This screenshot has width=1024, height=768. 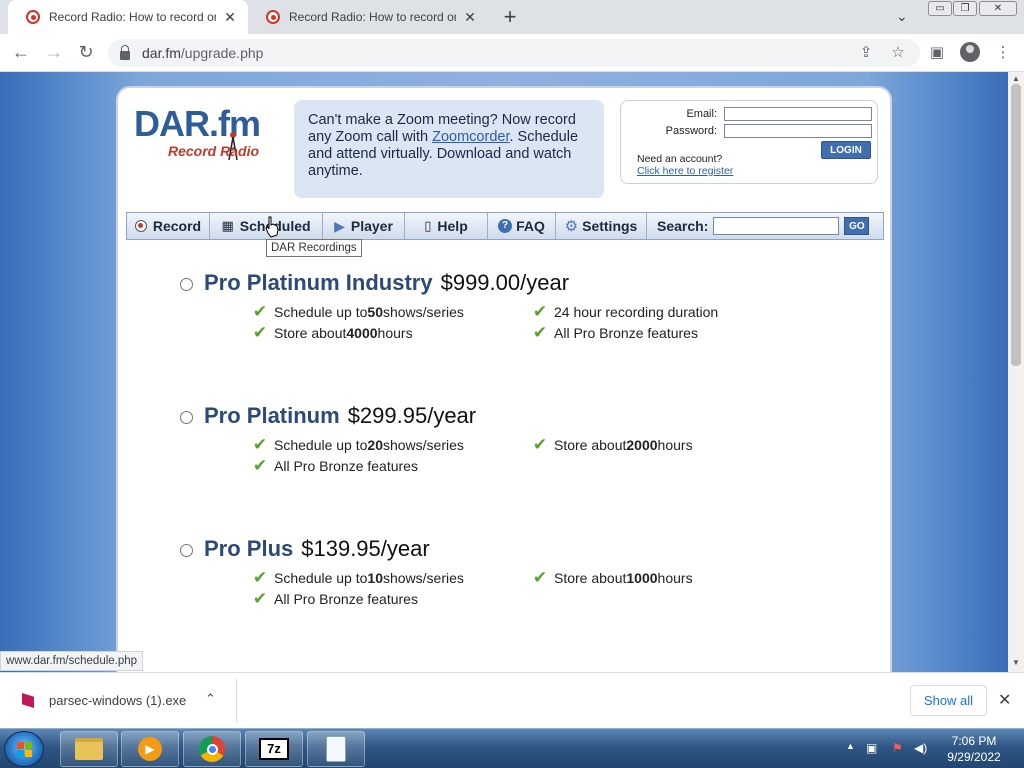 What do you see at coordinates (387, 282) in the screenshot?
I see `plan-title: Pro Platinum Industry $999.00/year` at bounding box center [387, 282].